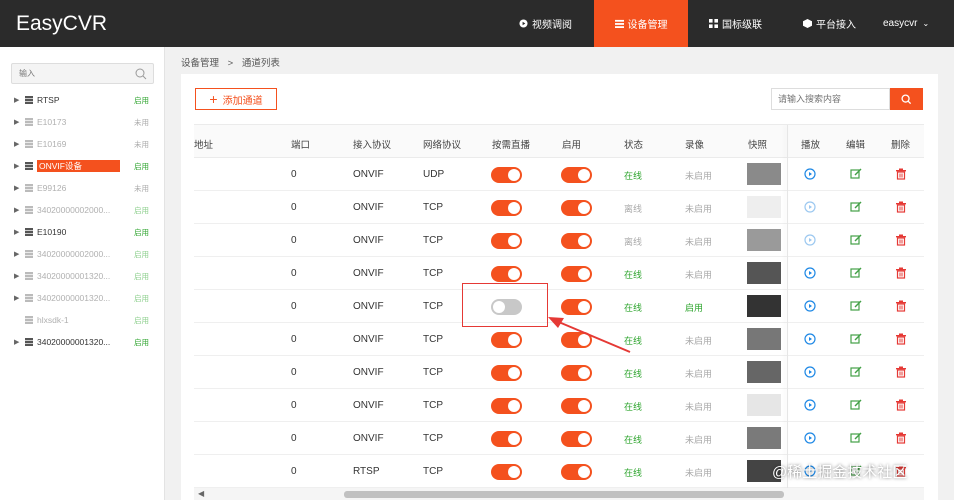 This screenshot has width=954, height=500. I want to click on horizontal-scrollbar: ◀, so click(559, 494).